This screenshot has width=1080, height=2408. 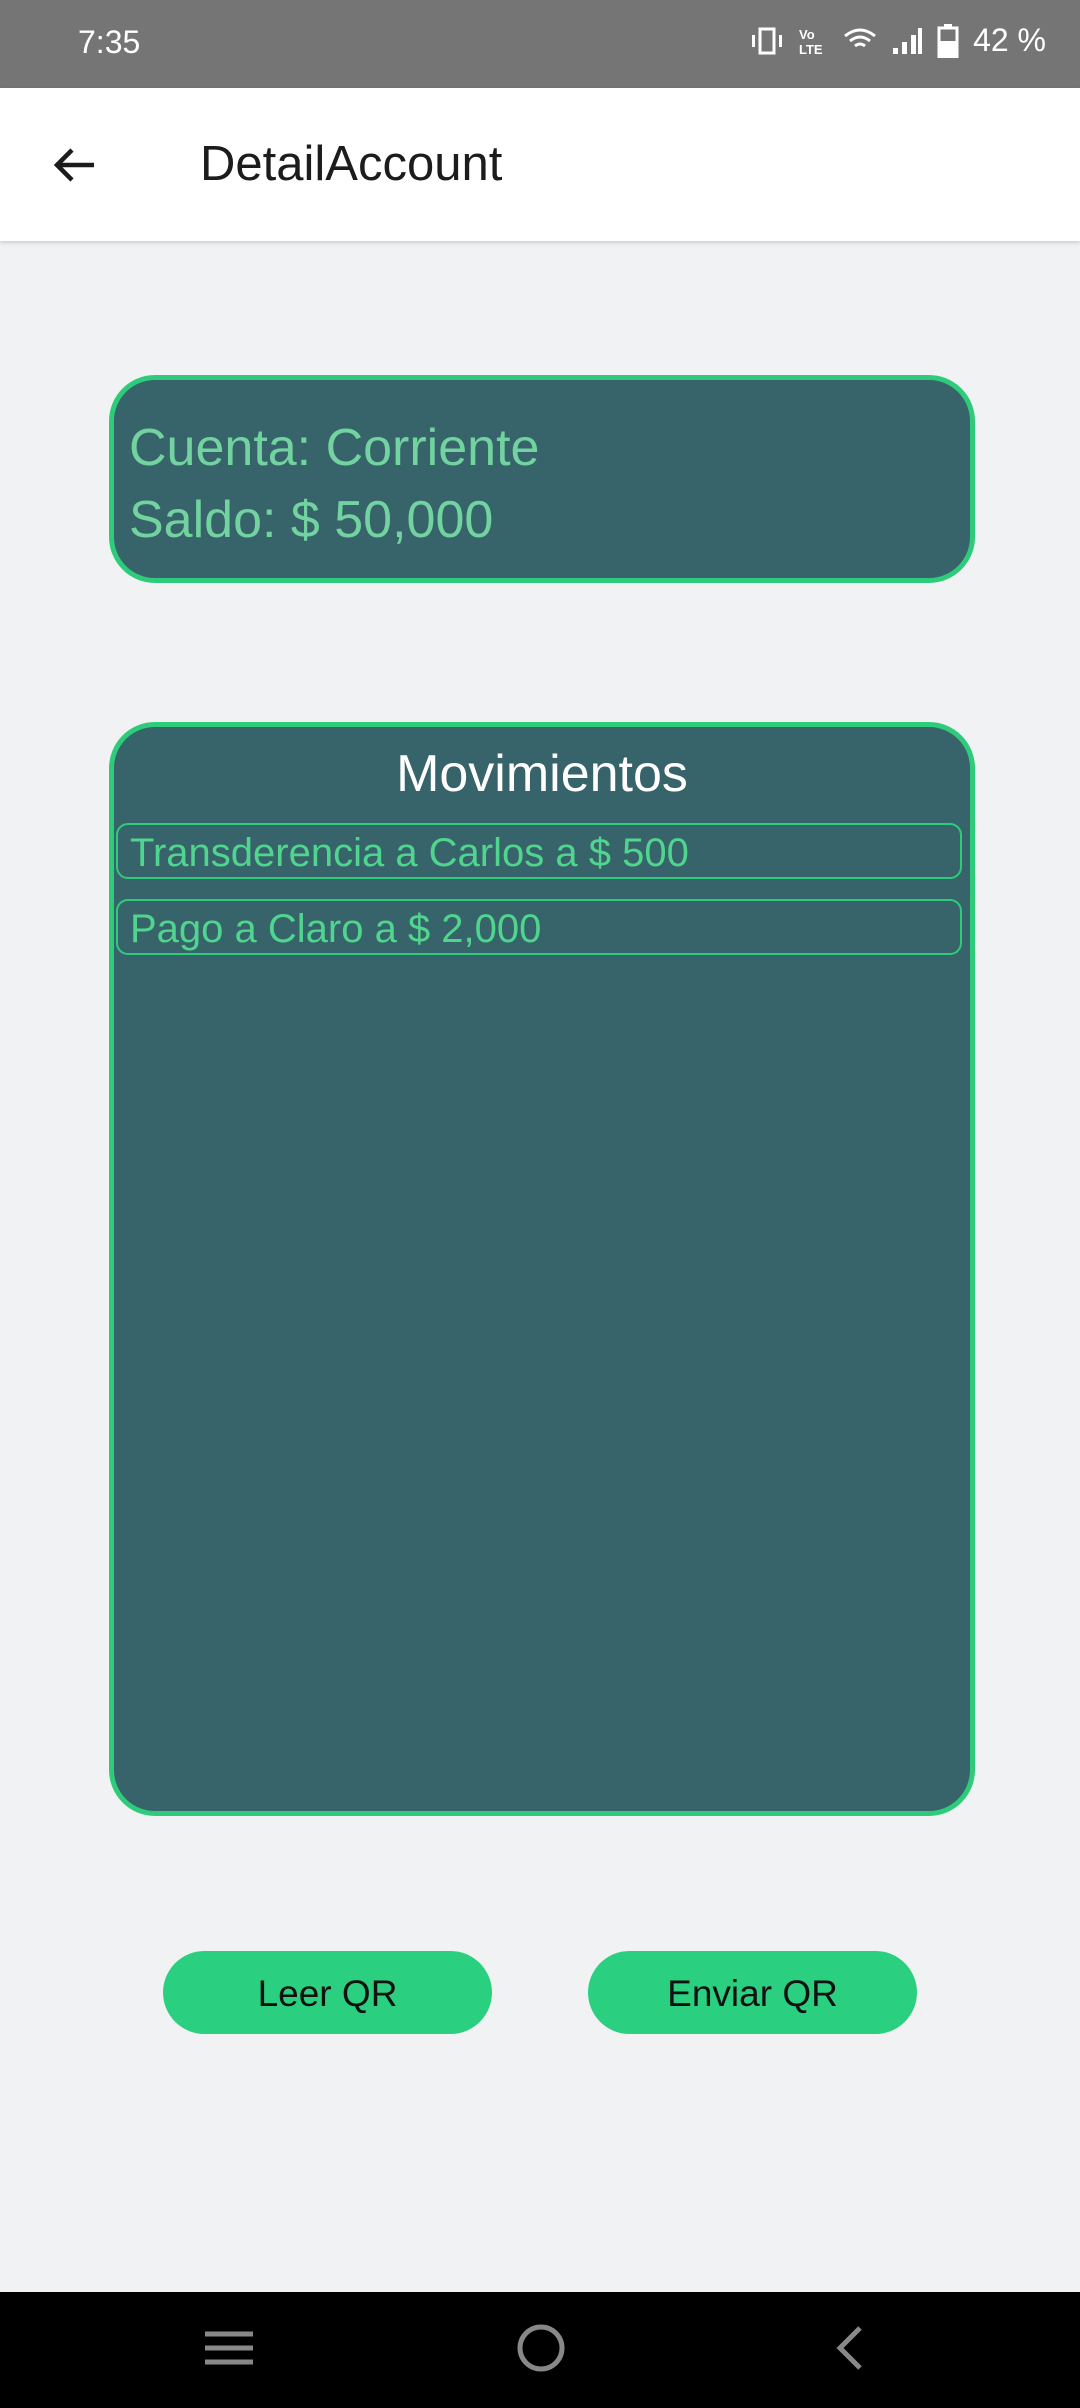 What do you see at coordinates (767, 40) in the screenshot?
I see `vibrate-icon` at bounding box center [767, 40].